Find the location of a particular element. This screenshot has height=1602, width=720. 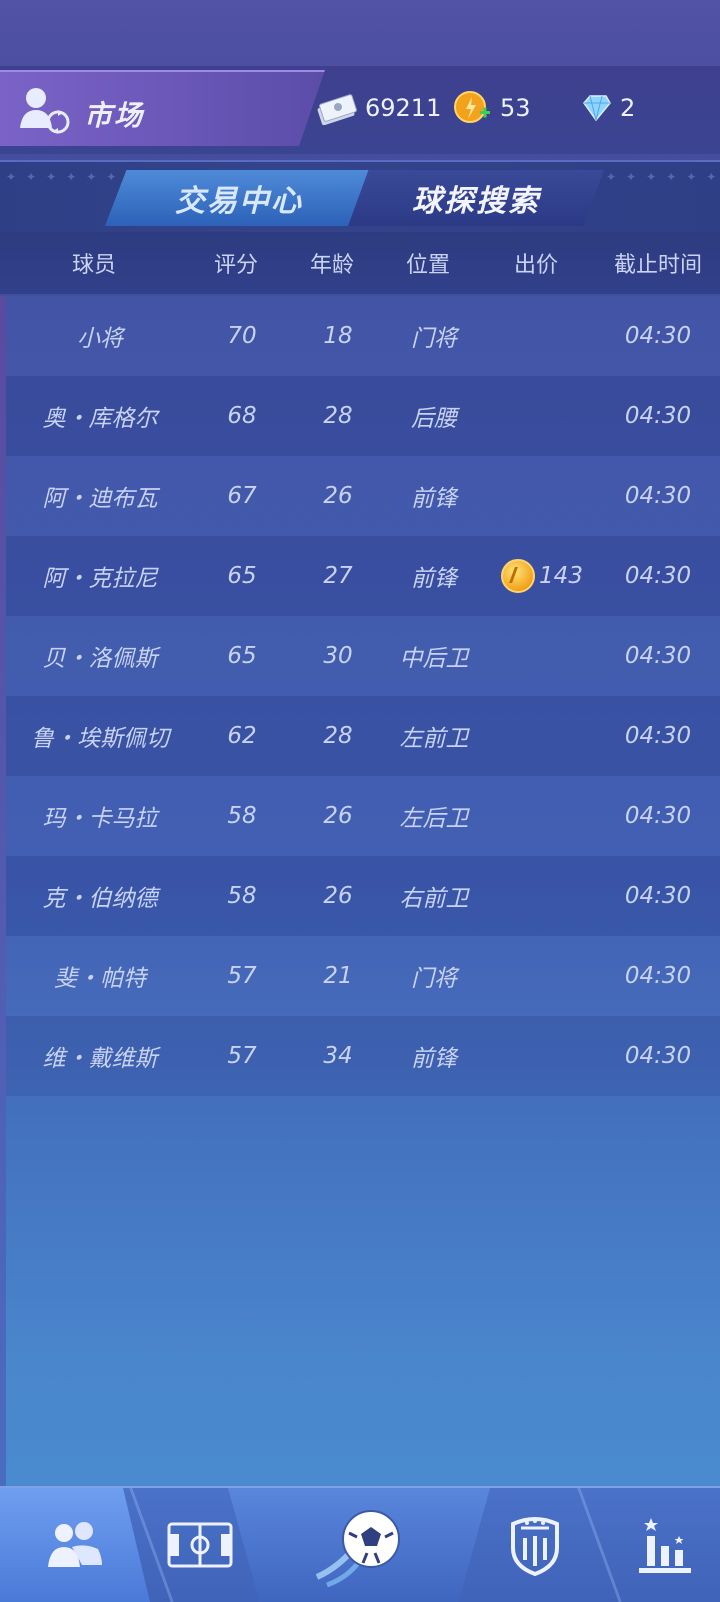

cell-age: 34 is located at coordinates (338, 1056).